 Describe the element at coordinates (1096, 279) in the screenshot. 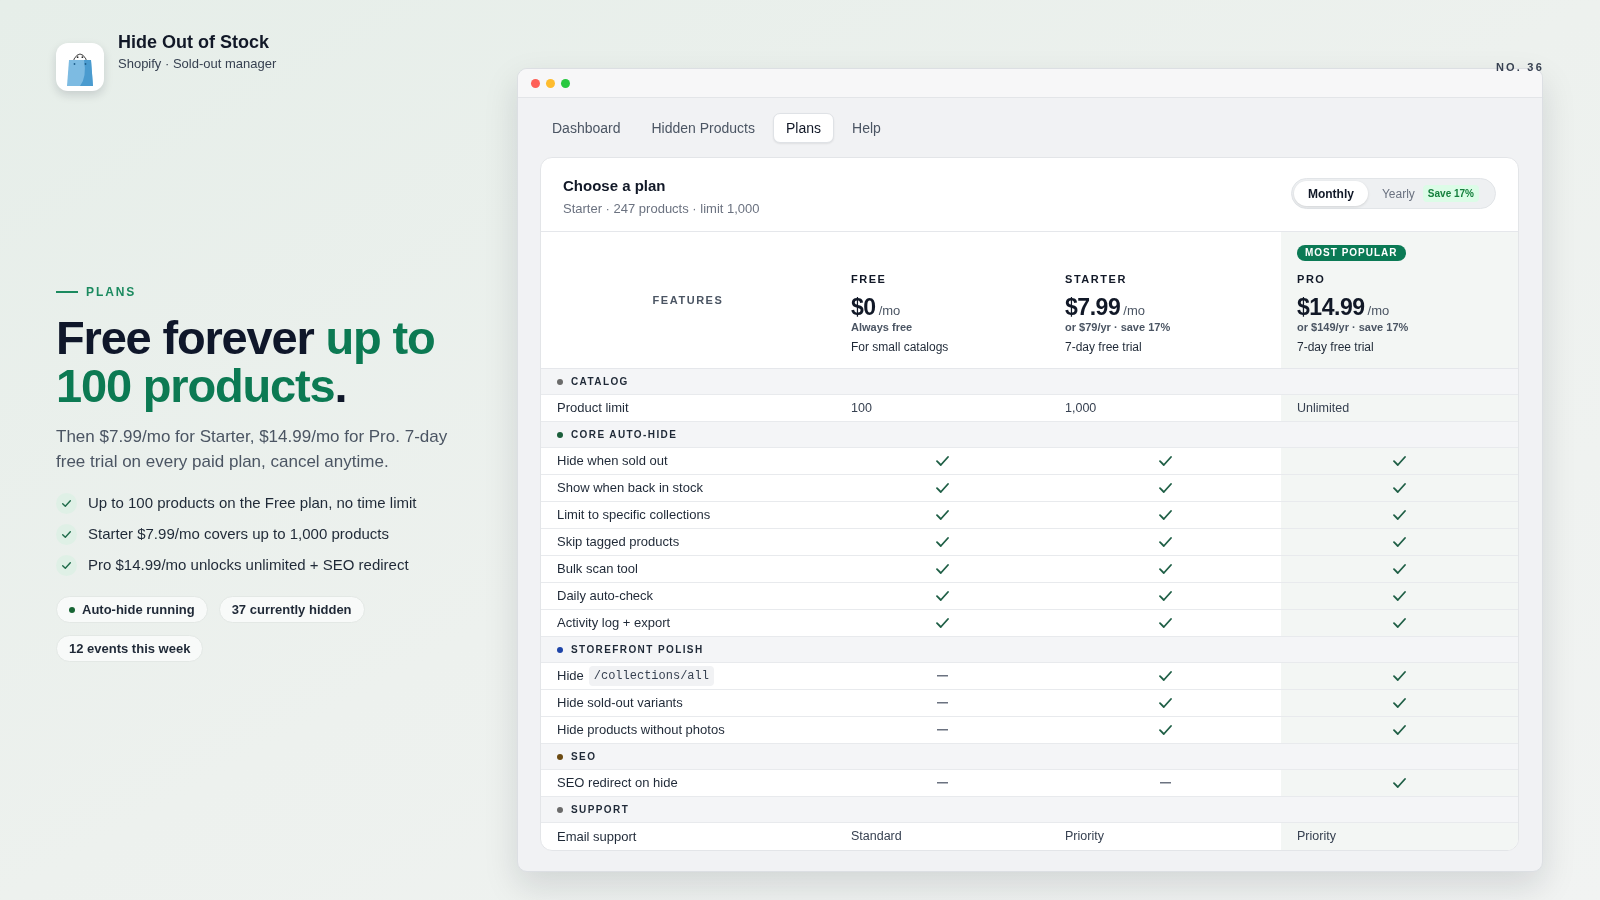

I see `plan-name: STARTER` at that location.